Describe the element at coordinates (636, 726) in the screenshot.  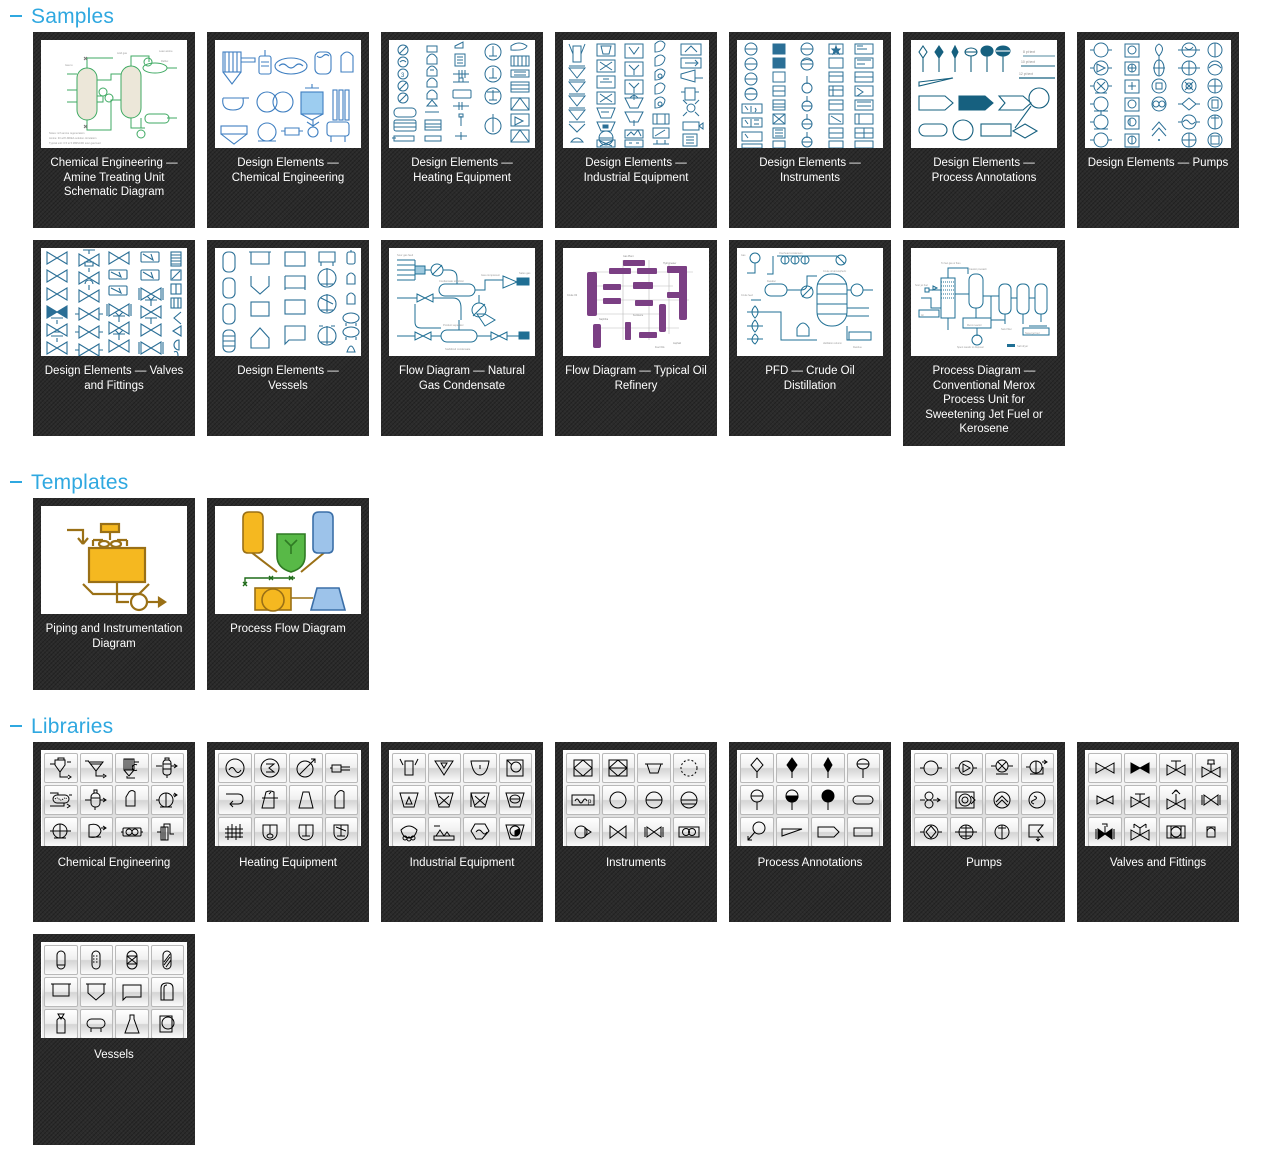
I see `section-header-libraries: Libraries` at that location.